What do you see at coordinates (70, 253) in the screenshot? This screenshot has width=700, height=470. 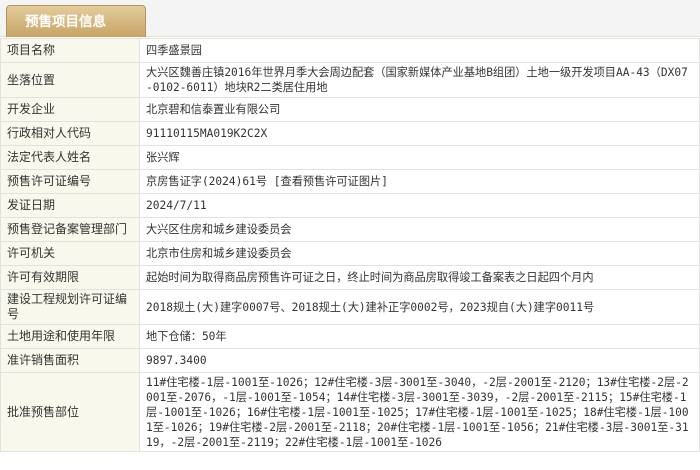 I see `row-label: 许可机关` at bounding box center [70, 253].